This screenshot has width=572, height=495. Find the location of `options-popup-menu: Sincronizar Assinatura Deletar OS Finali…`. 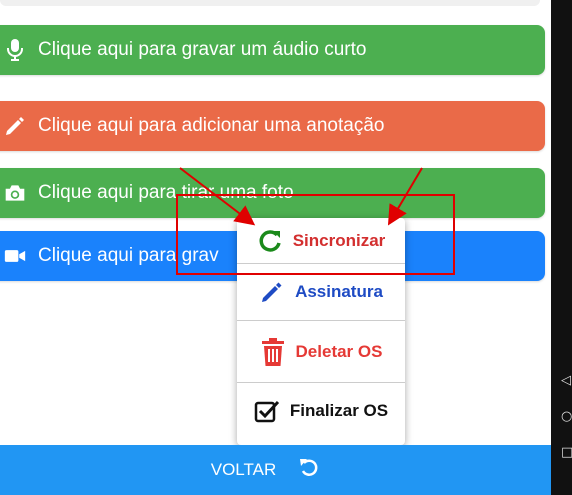

options-popup-menu: Sincronizar Assinatura Deletar OS Finali… is located at coordinates (321, 331).